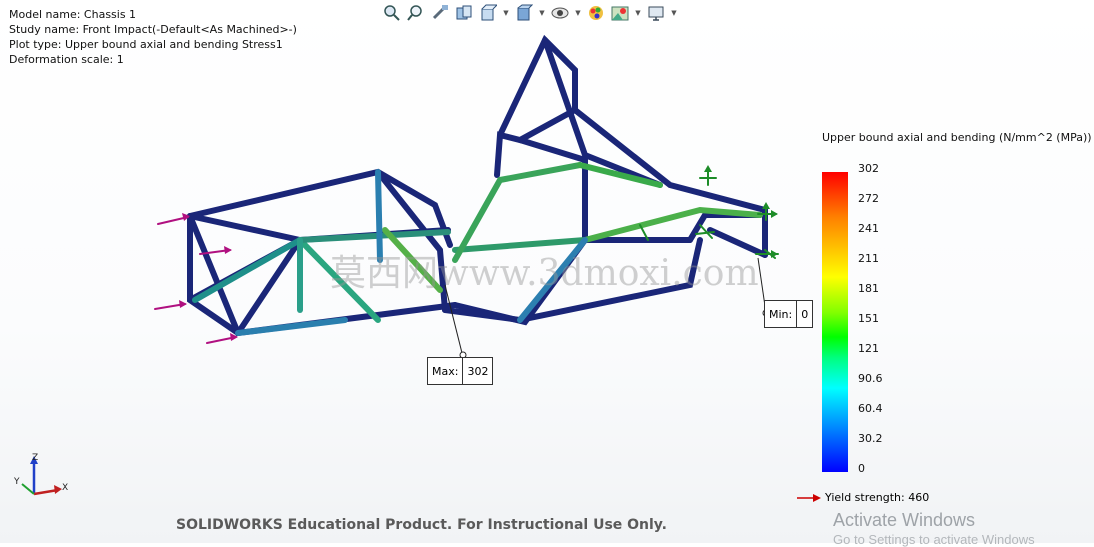  Describe the element at coordinates (870, 438) in the screenshot. I see `legend-tick: 30.2` at that location.